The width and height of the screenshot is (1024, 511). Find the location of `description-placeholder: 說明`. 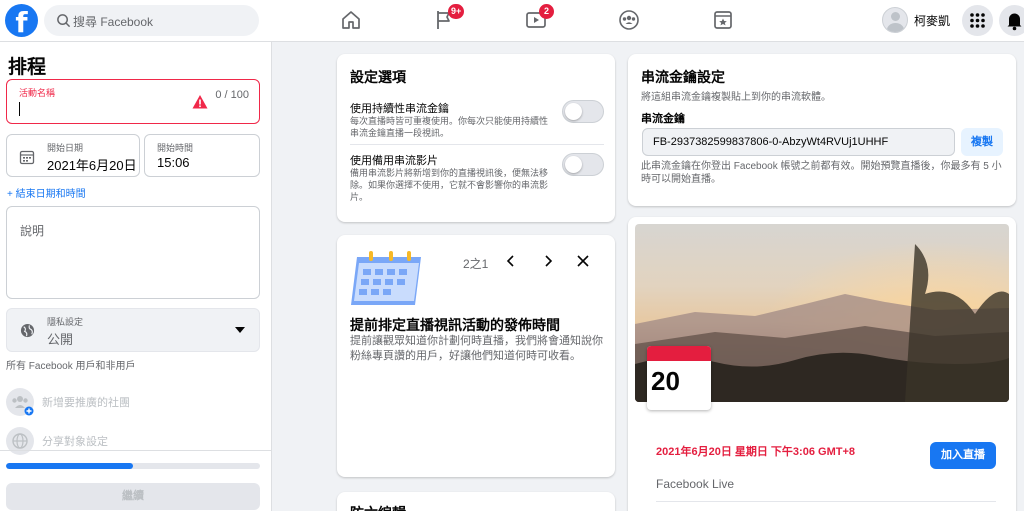

description-placeholder: 說明 is located at coordinates (32, 231).